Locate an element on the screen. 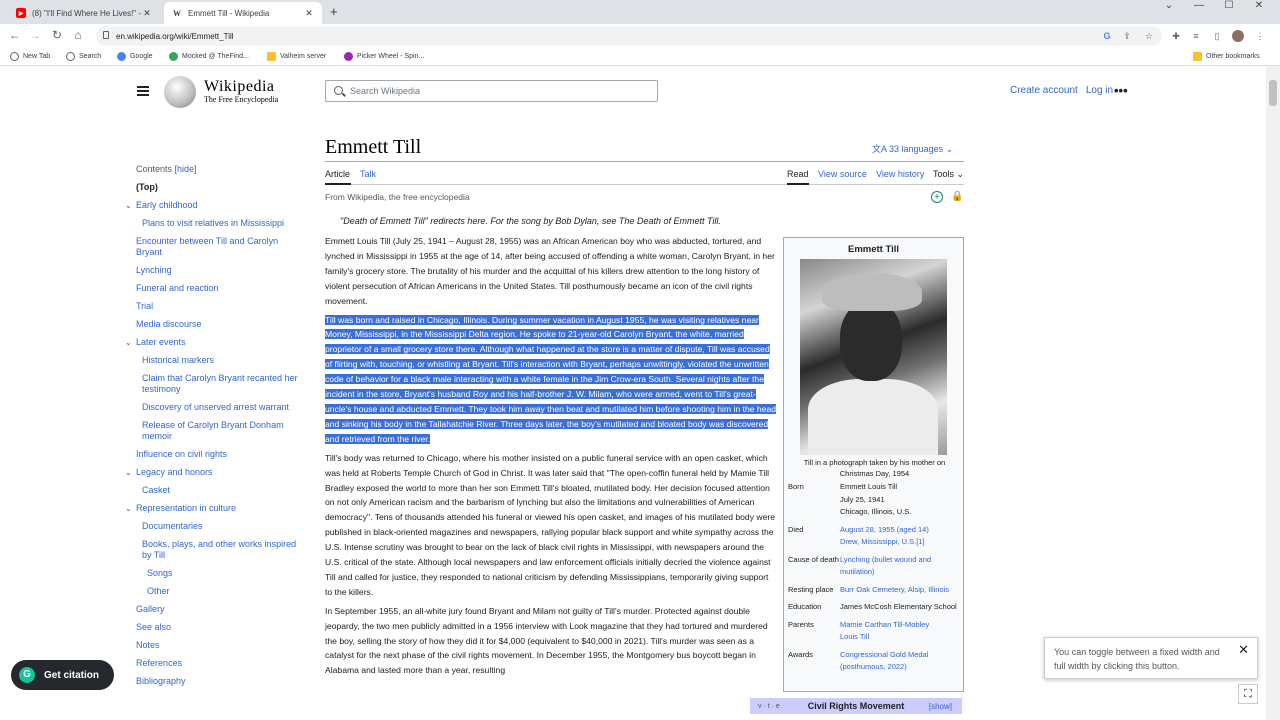 The height and width of the screenshot is (720, 1280). toc-item: Notes is located at coordinates (210, 645).